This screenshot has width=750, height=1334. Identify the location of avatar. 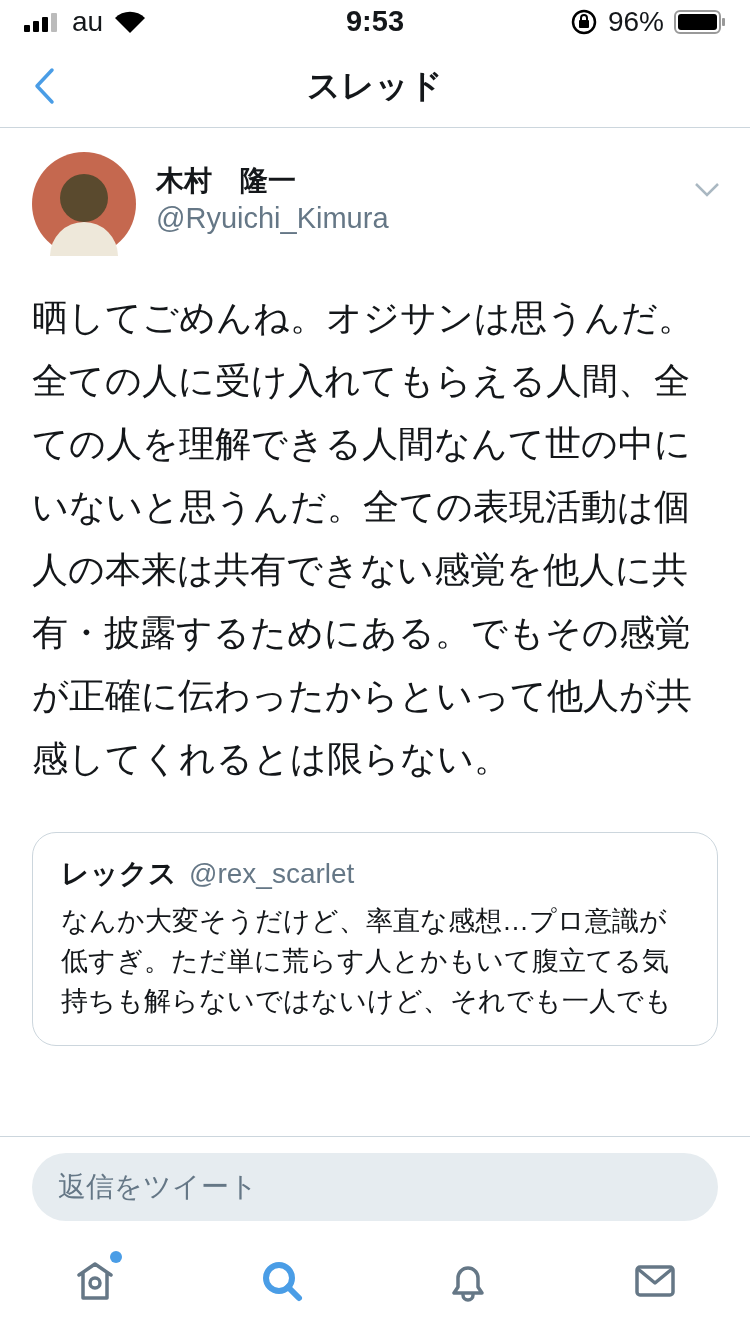
(84, 204).